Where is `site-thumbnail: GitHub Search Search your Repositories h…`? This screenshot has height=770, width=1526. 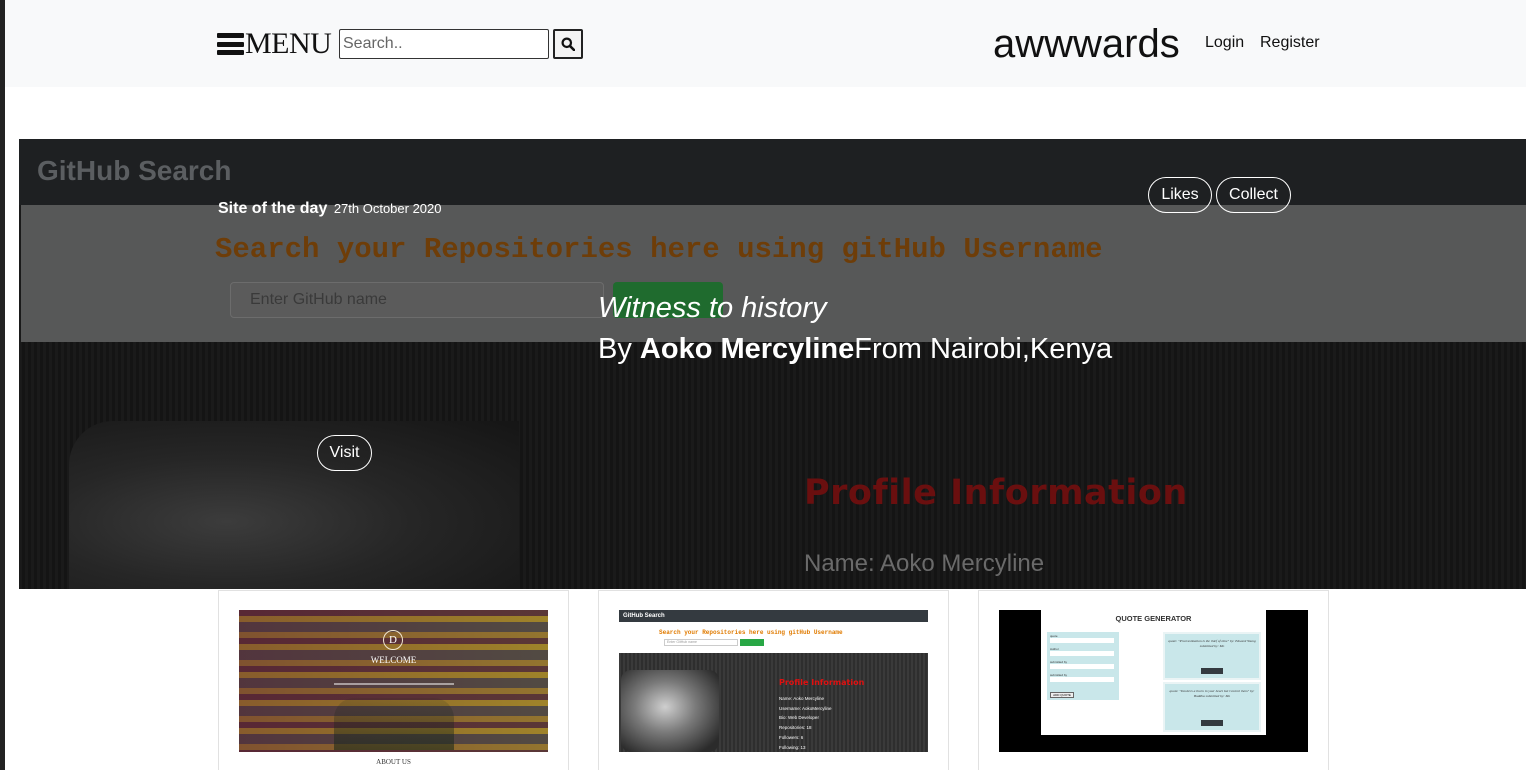
site-thumbnail: GitHub Search Search your Repositories h… is located at coordinates (773, 681).